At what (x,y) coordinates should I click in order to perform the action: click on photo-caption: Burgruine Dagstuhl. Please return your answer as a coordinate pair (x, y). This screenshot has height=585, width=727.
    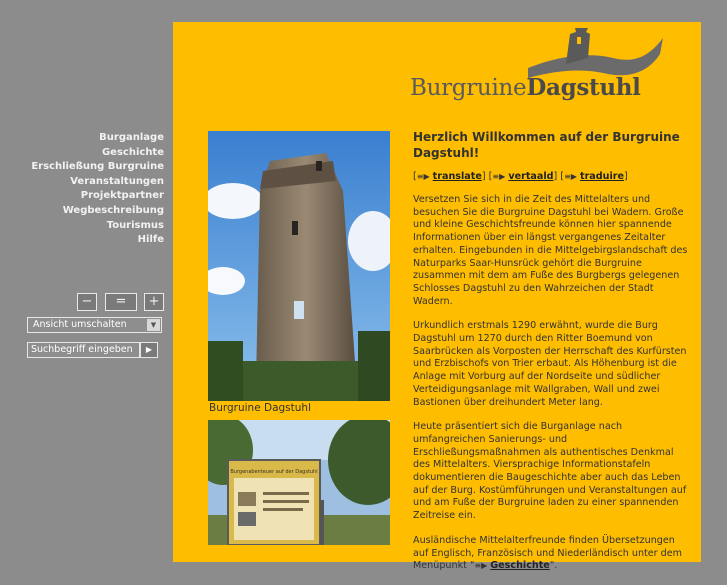
    Looking at the image, I should click on (260, 408).